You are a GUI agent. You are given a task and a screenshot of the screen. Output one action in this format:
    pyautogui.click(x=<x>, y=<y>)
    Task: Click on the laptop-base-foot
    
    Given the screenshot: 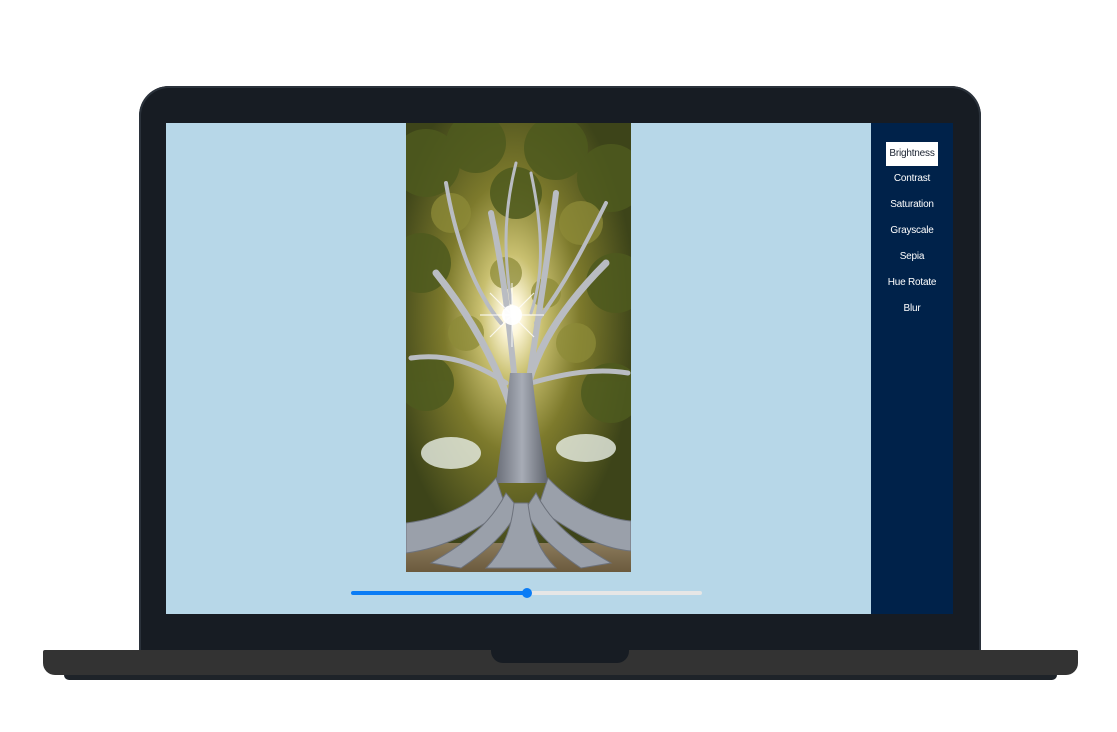 What is the action you would take?
    pyautogui.click(x=560, y=677)
    